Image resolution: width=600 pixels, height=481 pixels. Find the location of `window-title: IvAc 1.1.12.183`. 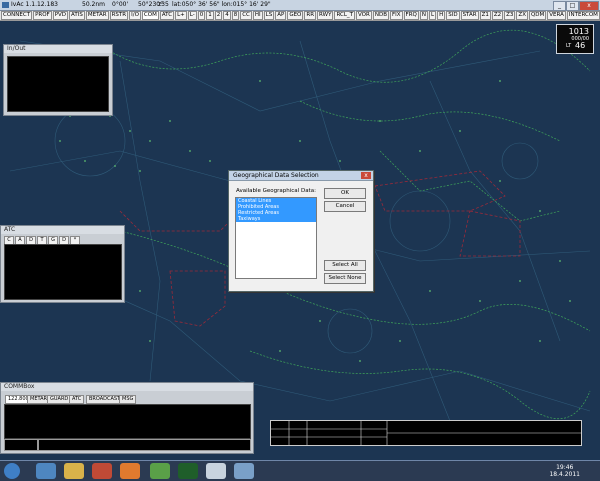

window-title: IvAc 1.1.12.183 is located at coordinates (34, 4).